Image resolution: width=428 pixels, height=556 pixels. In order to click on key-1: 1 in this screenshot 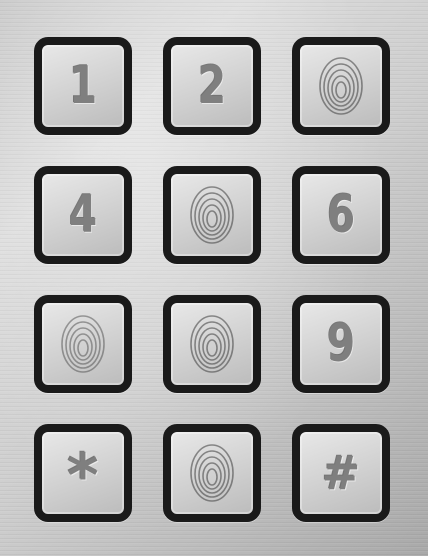, I will do `click(83, 86)`.